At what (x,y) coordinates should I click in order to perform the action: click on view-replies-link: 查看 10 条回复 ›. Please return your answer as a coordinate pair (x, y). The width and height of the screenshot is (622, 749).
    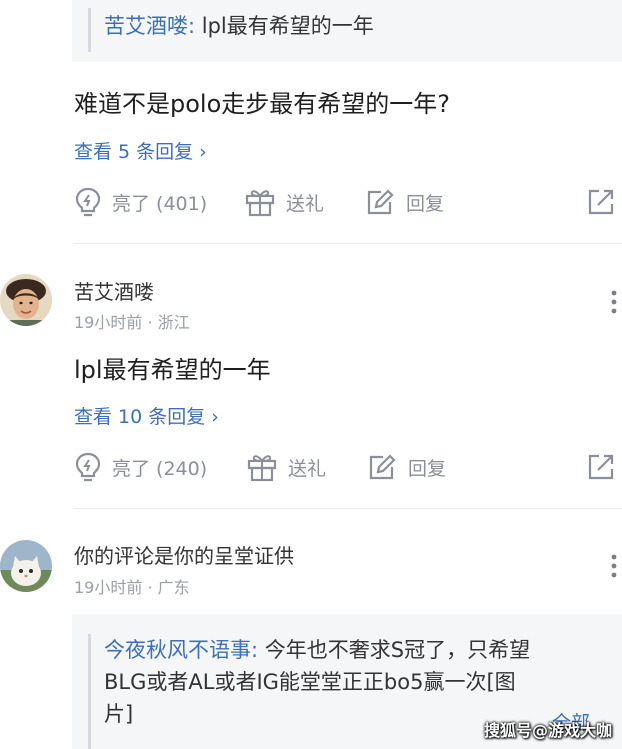
    Looking at the image, I should click on (146, 415).